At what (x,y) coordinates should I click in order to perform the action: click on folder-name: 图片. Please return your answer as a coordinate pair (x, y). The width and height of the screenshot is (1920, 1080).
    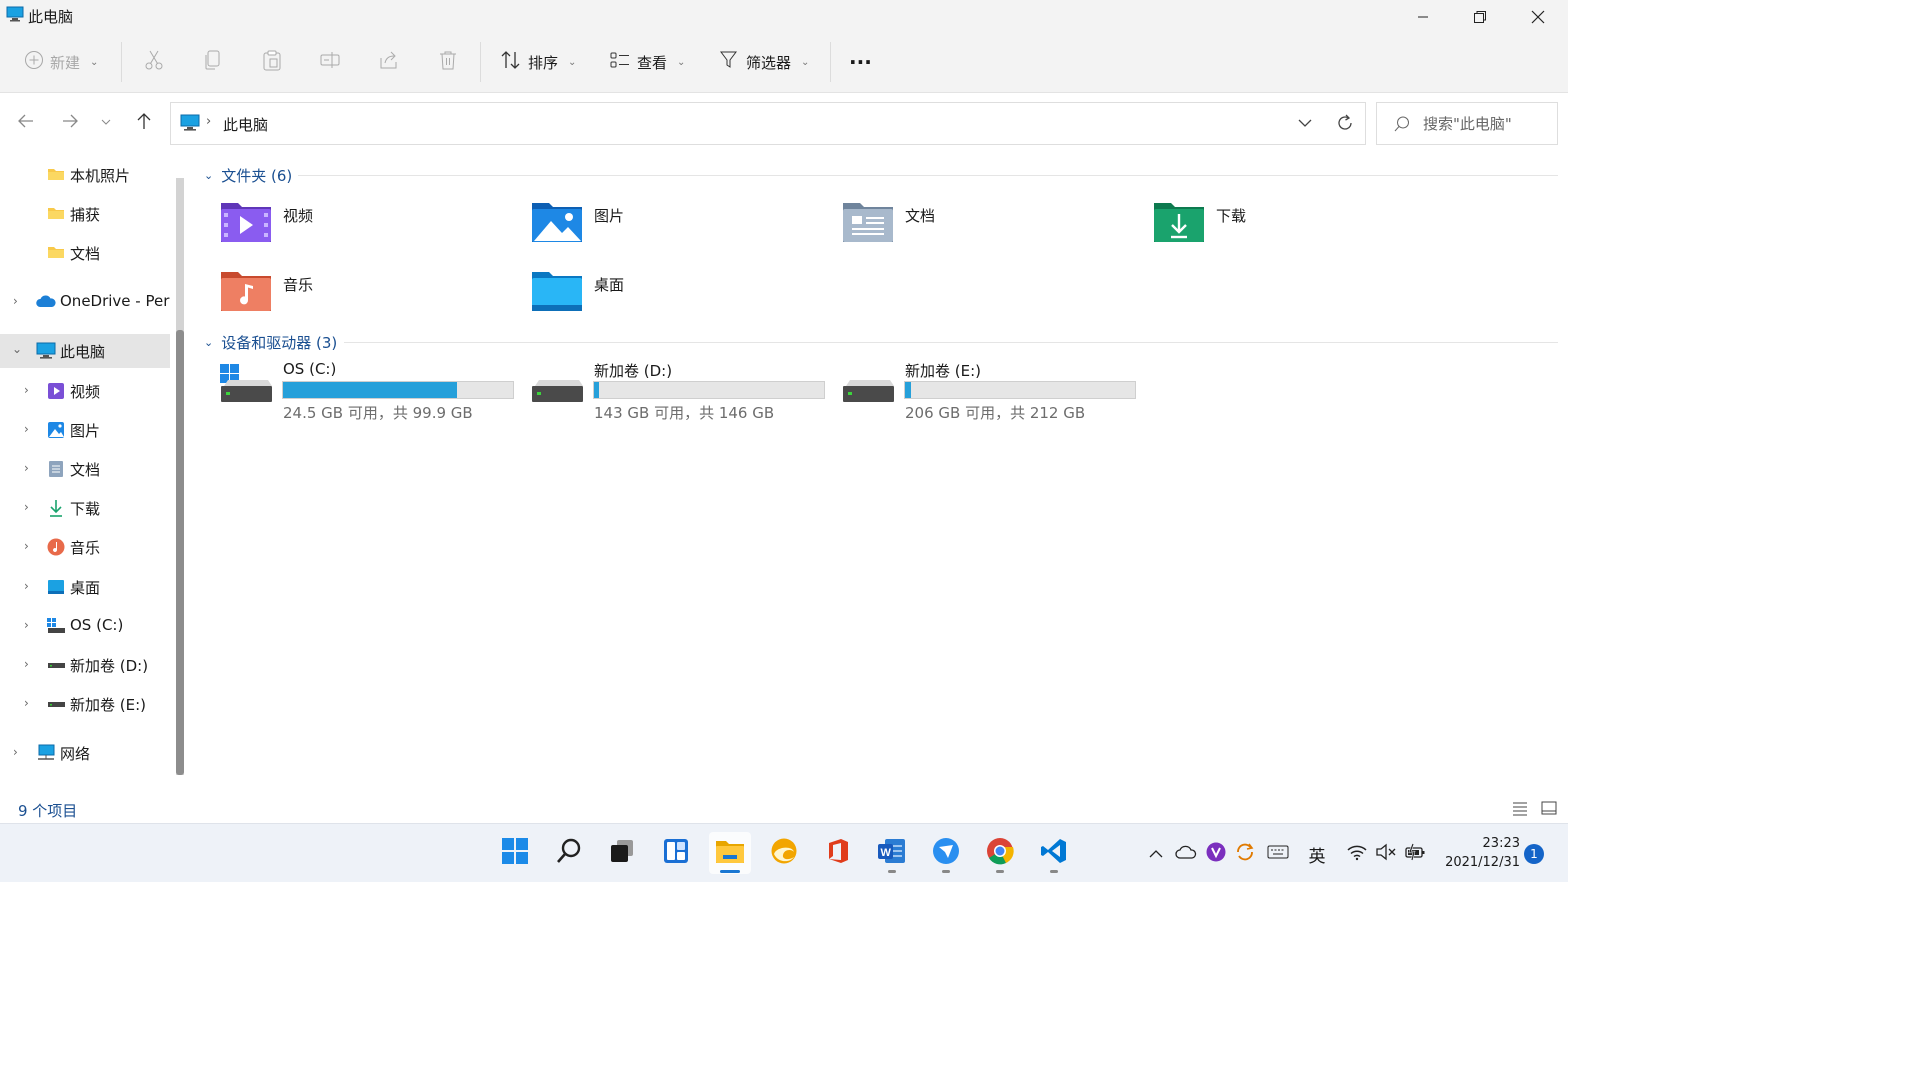
    Looking at the image, I should click on (609, 216).